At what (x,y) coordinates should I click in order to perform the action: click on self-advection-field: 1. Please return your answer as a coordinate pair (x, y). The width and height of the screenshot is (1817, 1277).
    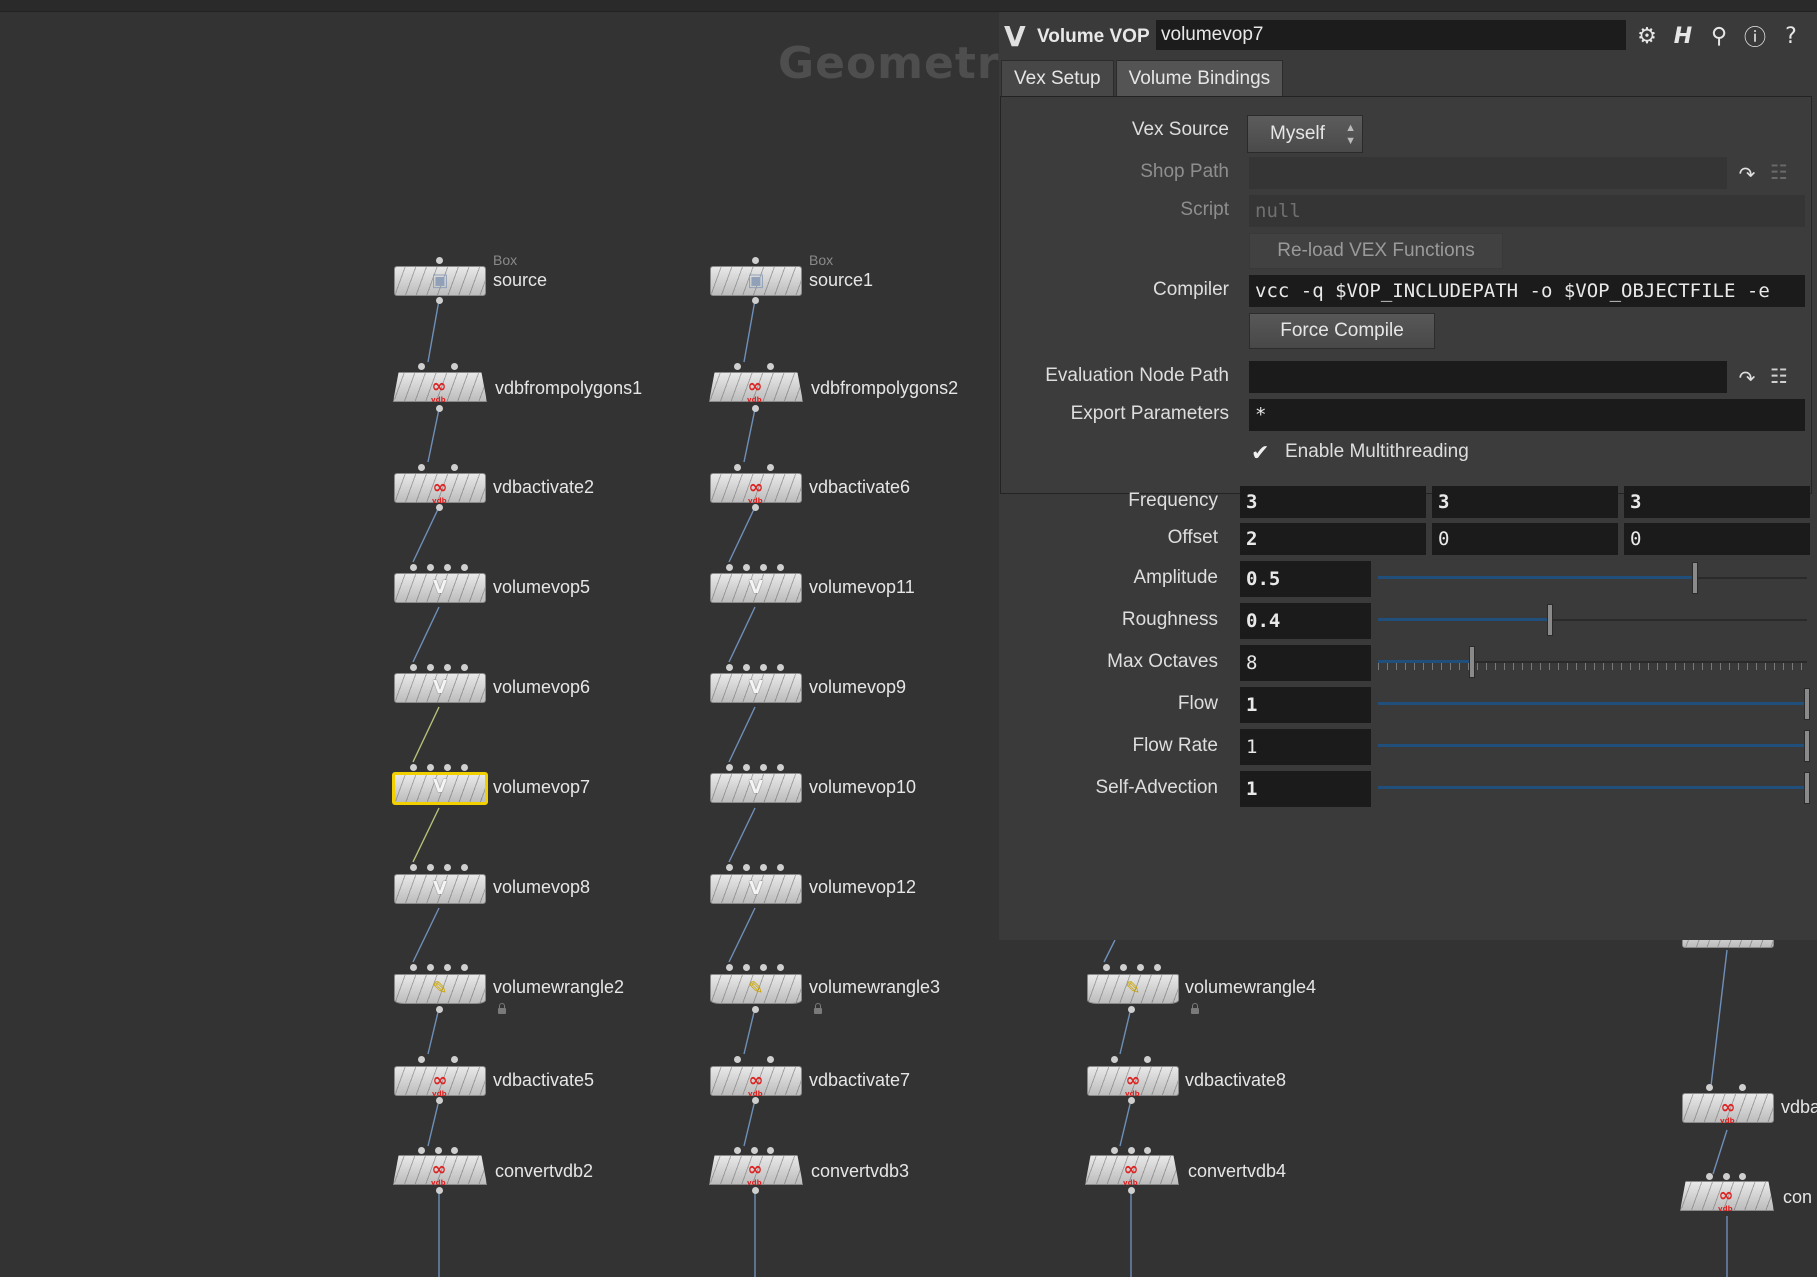
    Looking at the image, I should click on (1305, 789).